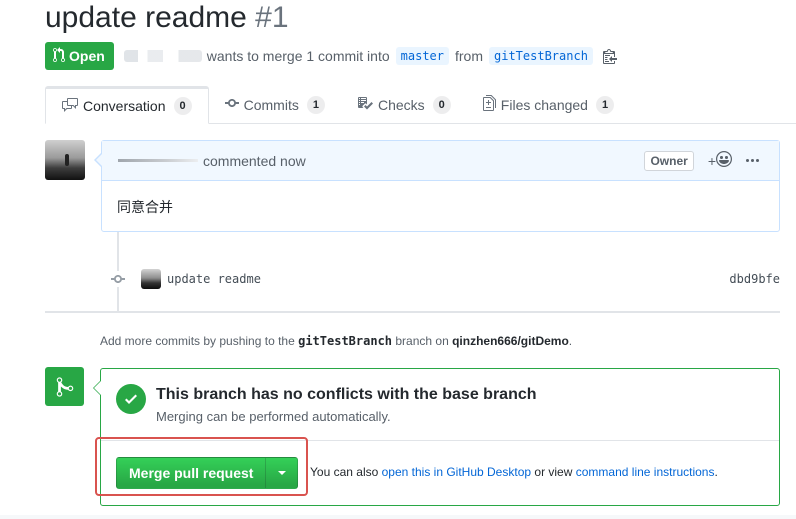 The height and width of the screenshot is (519, 796). What do you see at coordinates (754, 279) in the screenshot?
I see `commit-sha: dbd9bfe` at bounding box center [754, 279].